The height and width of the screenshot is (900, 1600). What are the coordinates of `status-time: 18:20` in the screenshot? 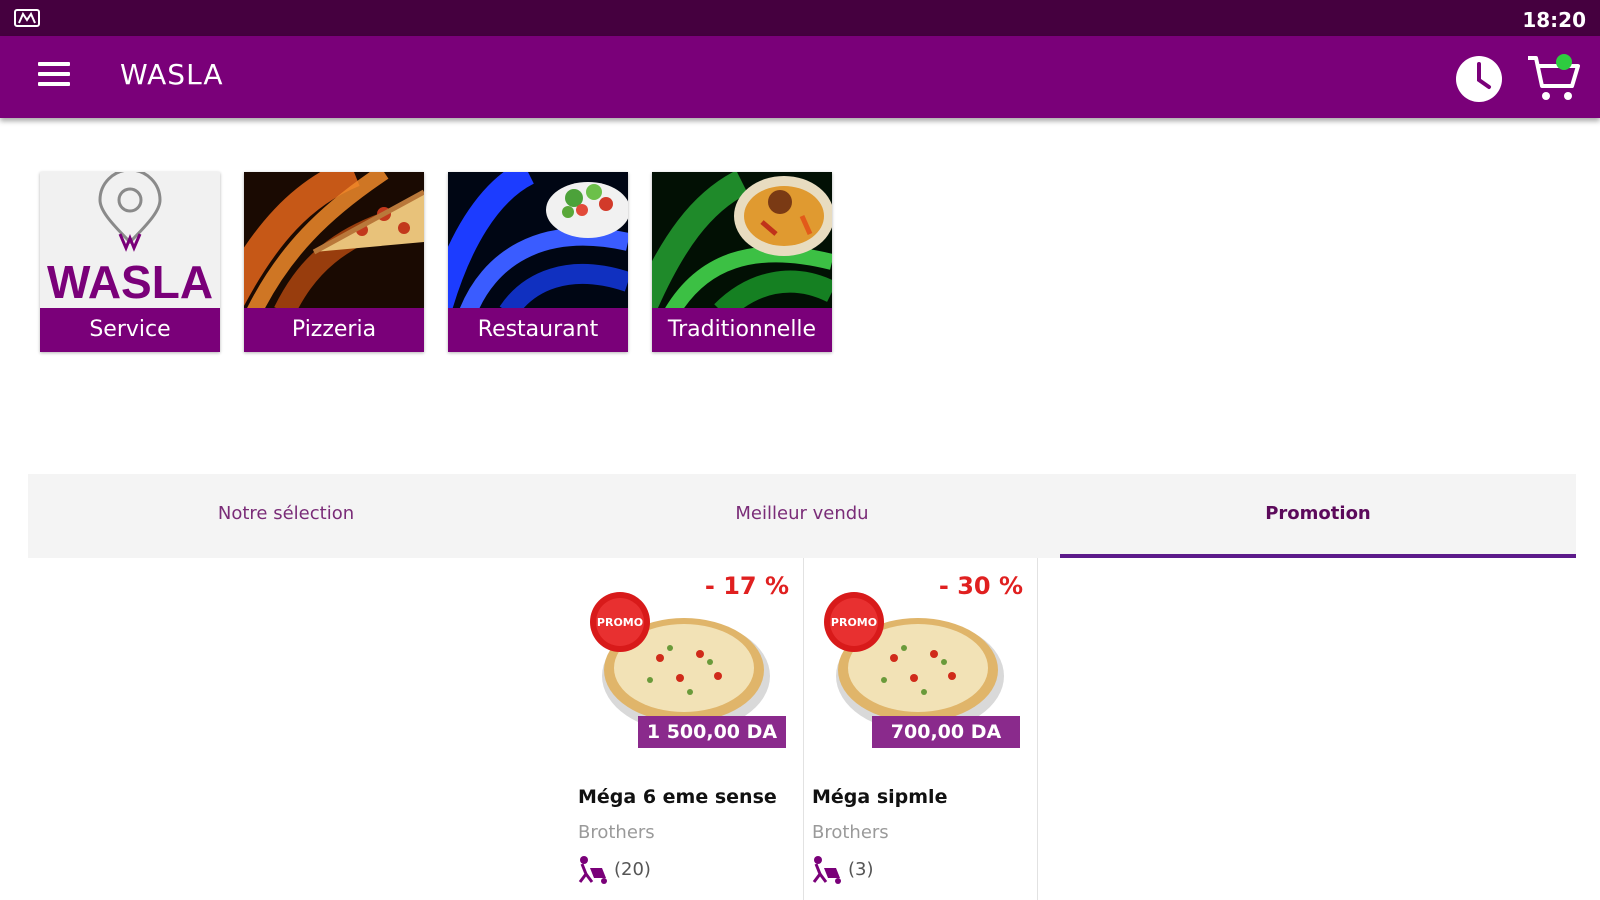 It's located at (1554, 20).